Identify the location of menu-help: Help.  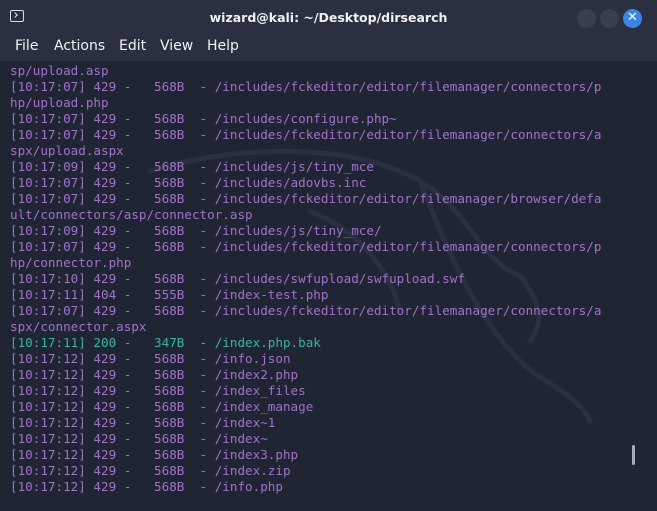
(223, 48).